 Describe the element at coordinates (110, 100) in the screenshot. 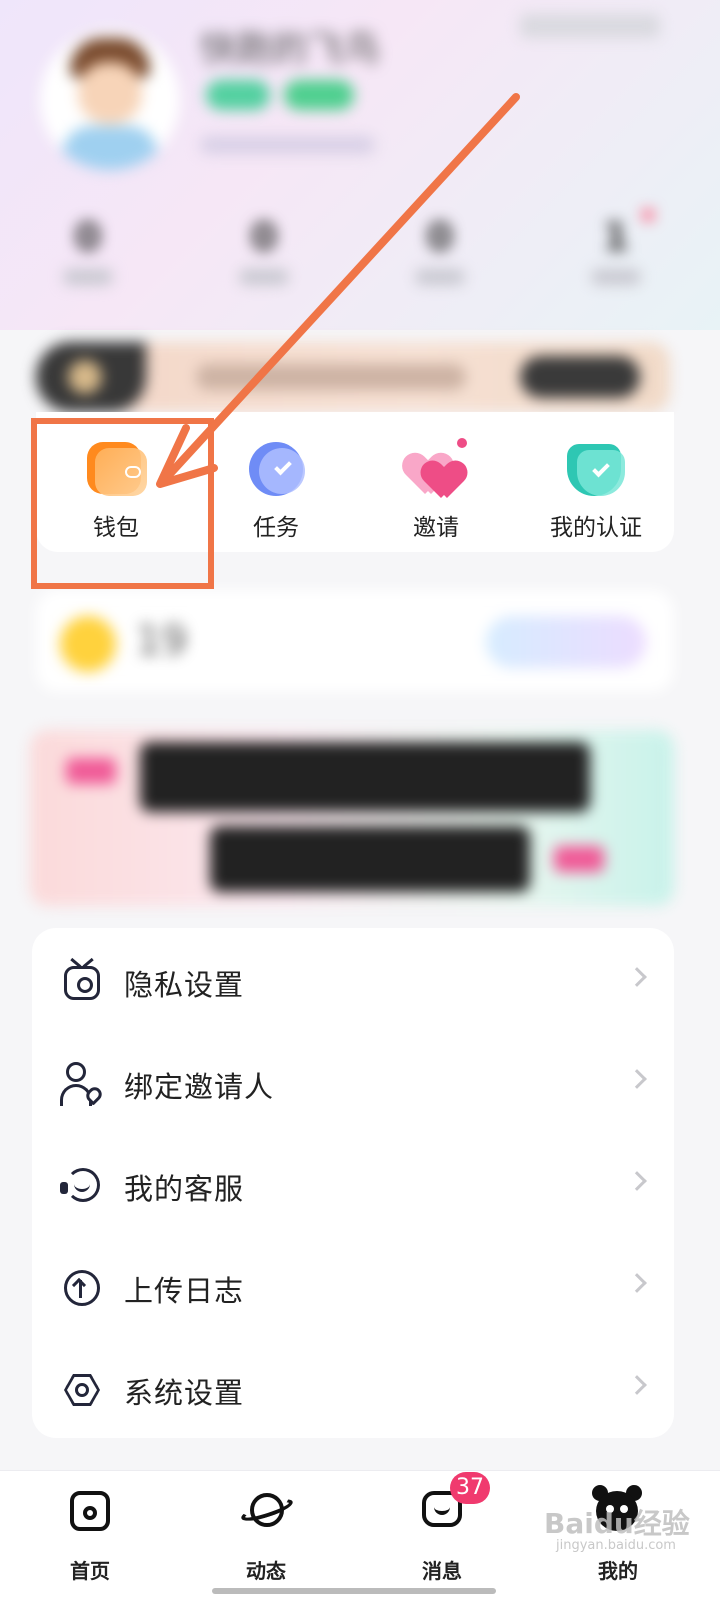

I see `avatar` at that location.